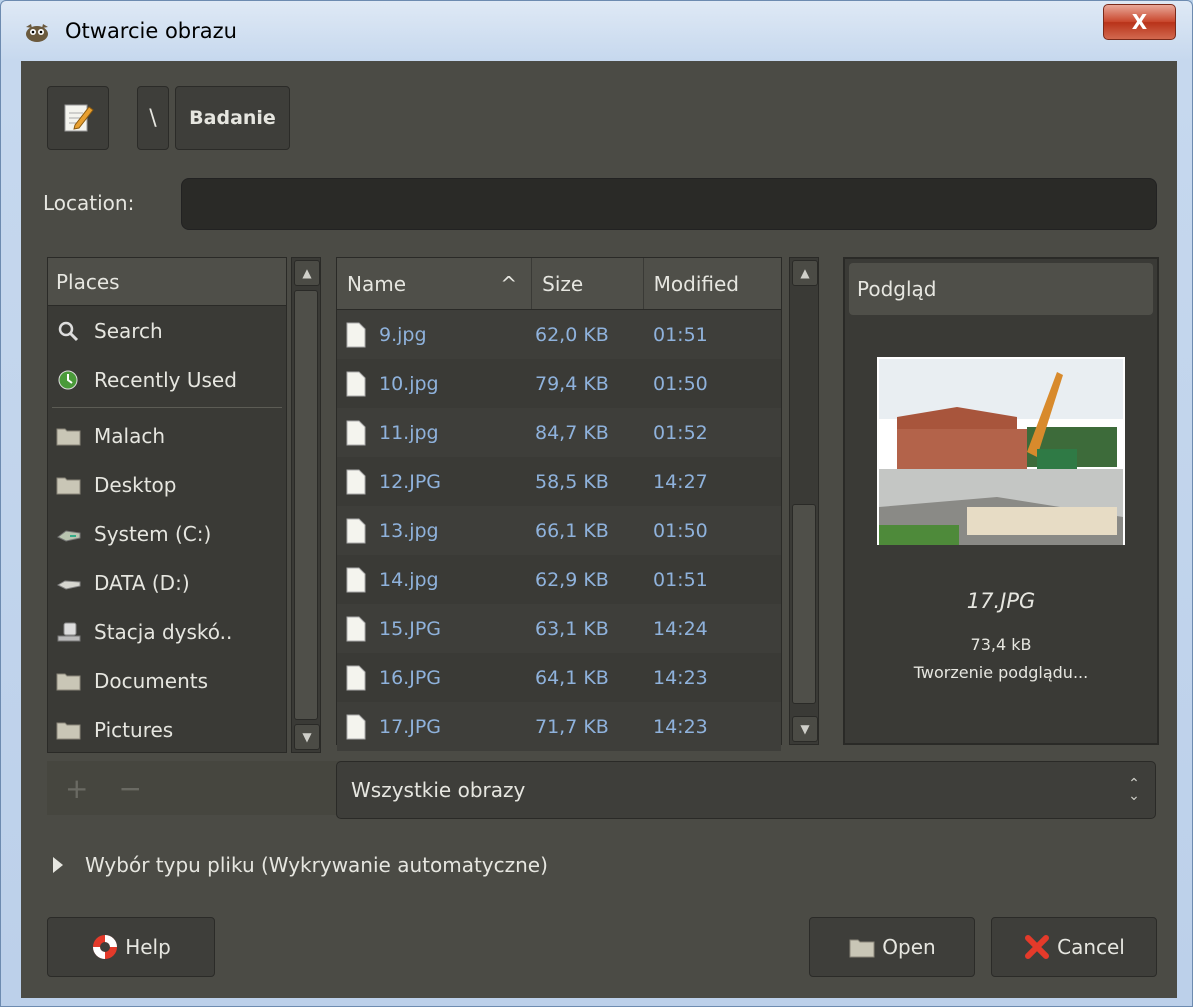 This screenshot has width=1193, height=1007. What do you see at coordinates (403, 334) in the screenshot?
I see `file-name: 9.jpg` at bounding box center [403, 334].